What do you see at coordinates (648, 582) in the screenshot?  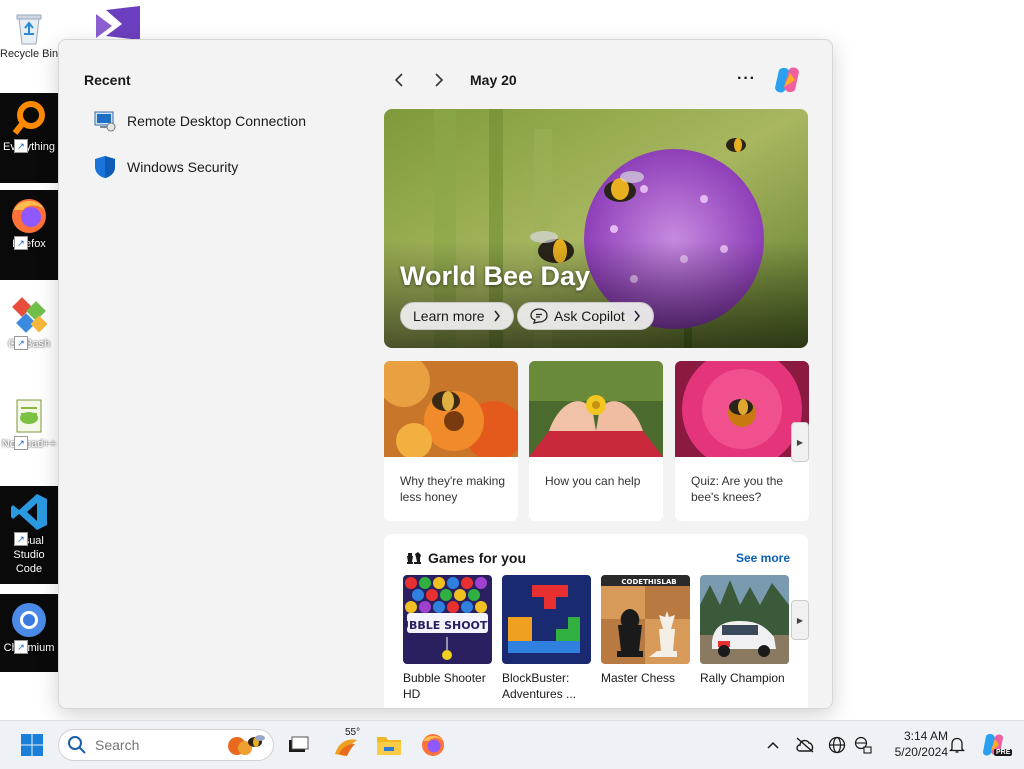 I see `game-thumbnail-logo-text: CODETHISLAB` at bounding box center [648, 582].